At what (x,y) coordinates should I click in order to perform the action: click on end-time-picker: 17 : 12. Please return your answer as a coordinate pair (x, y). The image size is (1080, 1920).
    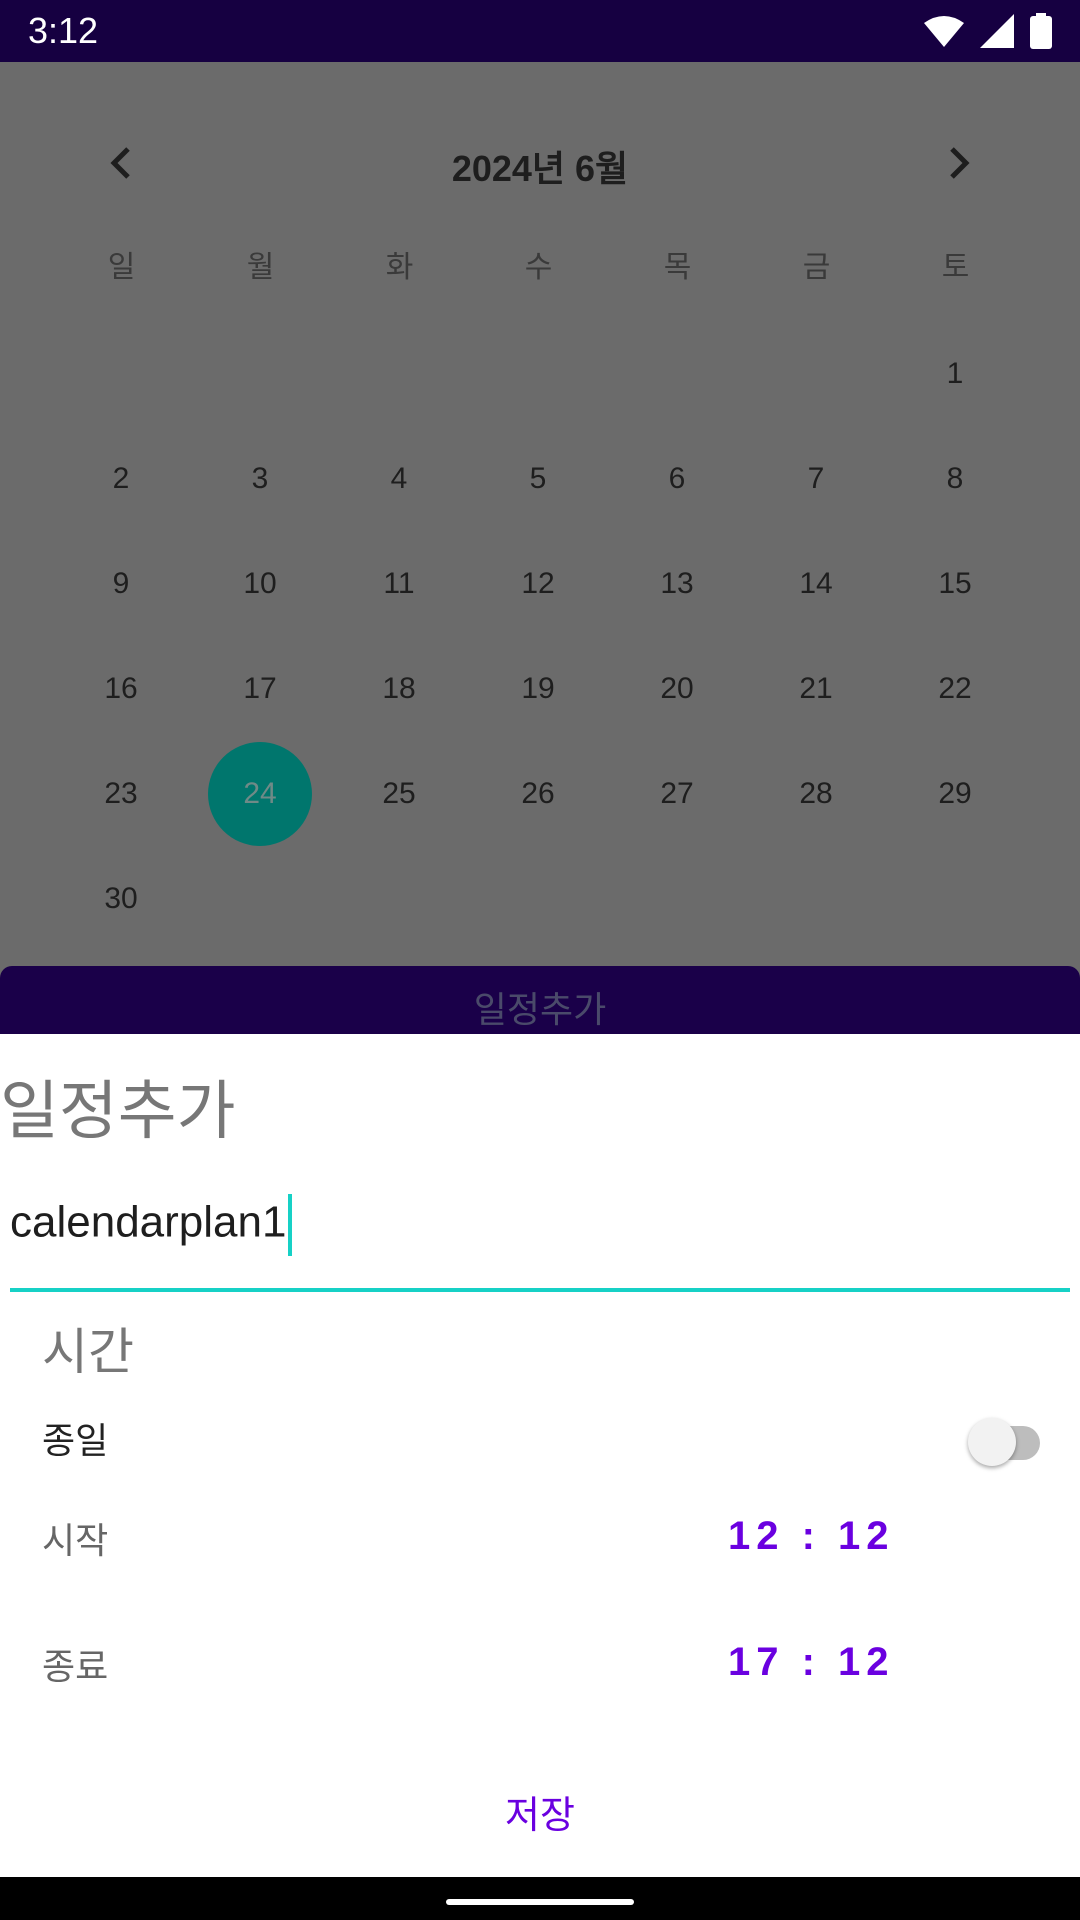
    Looking at the image, I should click on (811, 1662).